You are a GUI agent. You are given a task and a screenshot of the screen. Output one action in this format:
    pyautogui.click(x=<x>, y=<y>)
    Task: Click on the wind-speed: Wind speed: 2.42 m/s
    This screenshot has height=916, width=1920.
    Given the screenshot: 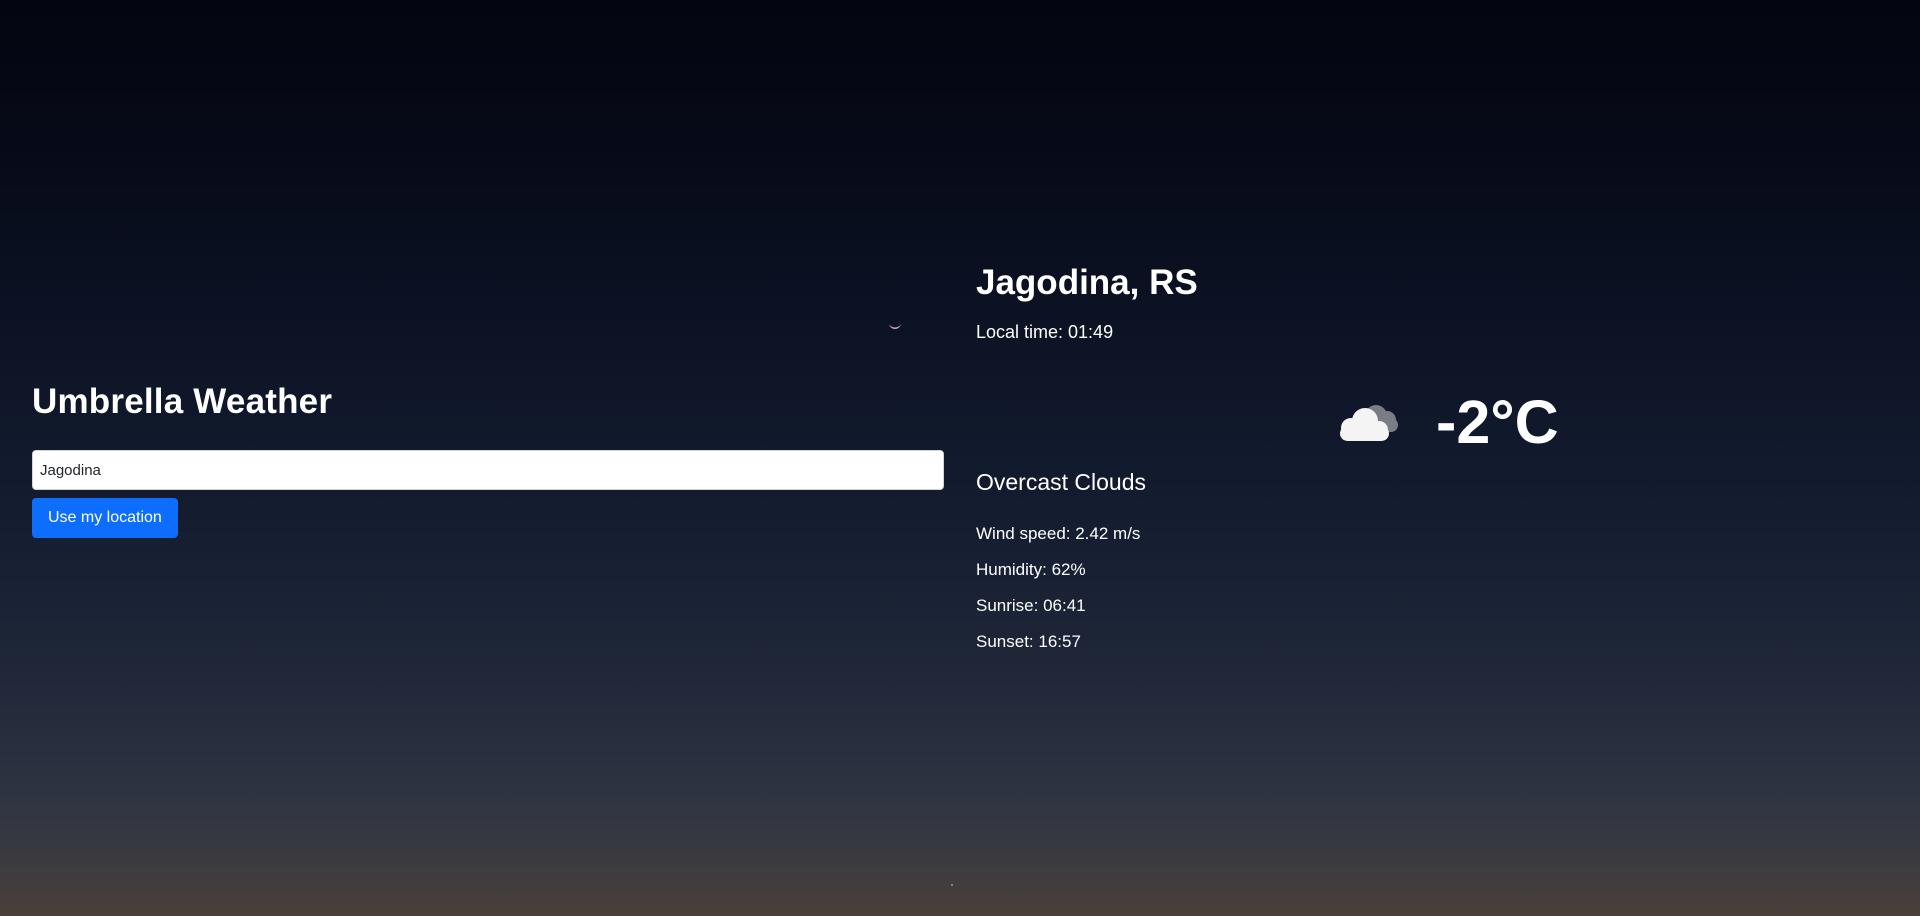 What is the action you would take?
    pyautogui.click(x=1058, y=533)
    